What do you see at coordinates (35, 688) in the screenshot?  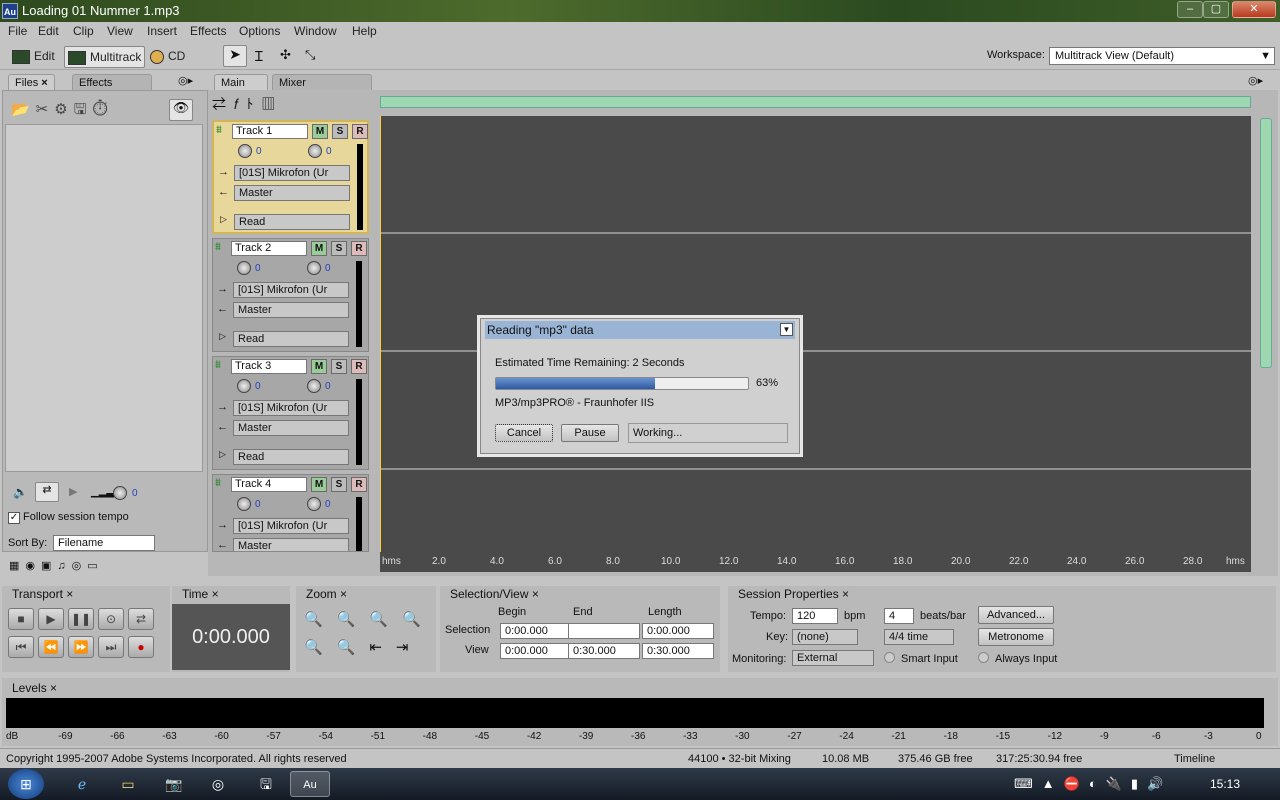 I see `levels-tab: Levels ×` at bounding box center [35, 688].